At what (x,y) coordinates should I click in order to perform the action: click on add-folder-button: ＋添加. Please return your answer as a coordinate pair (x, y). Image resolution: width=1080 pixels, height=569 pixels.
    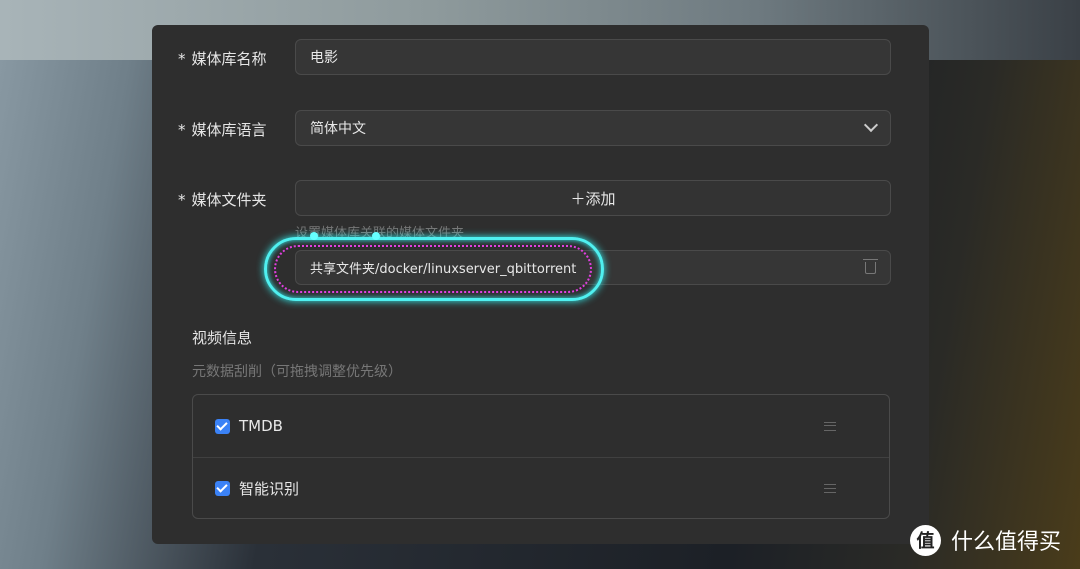
    Looking at the image, I should click on (593, 198).